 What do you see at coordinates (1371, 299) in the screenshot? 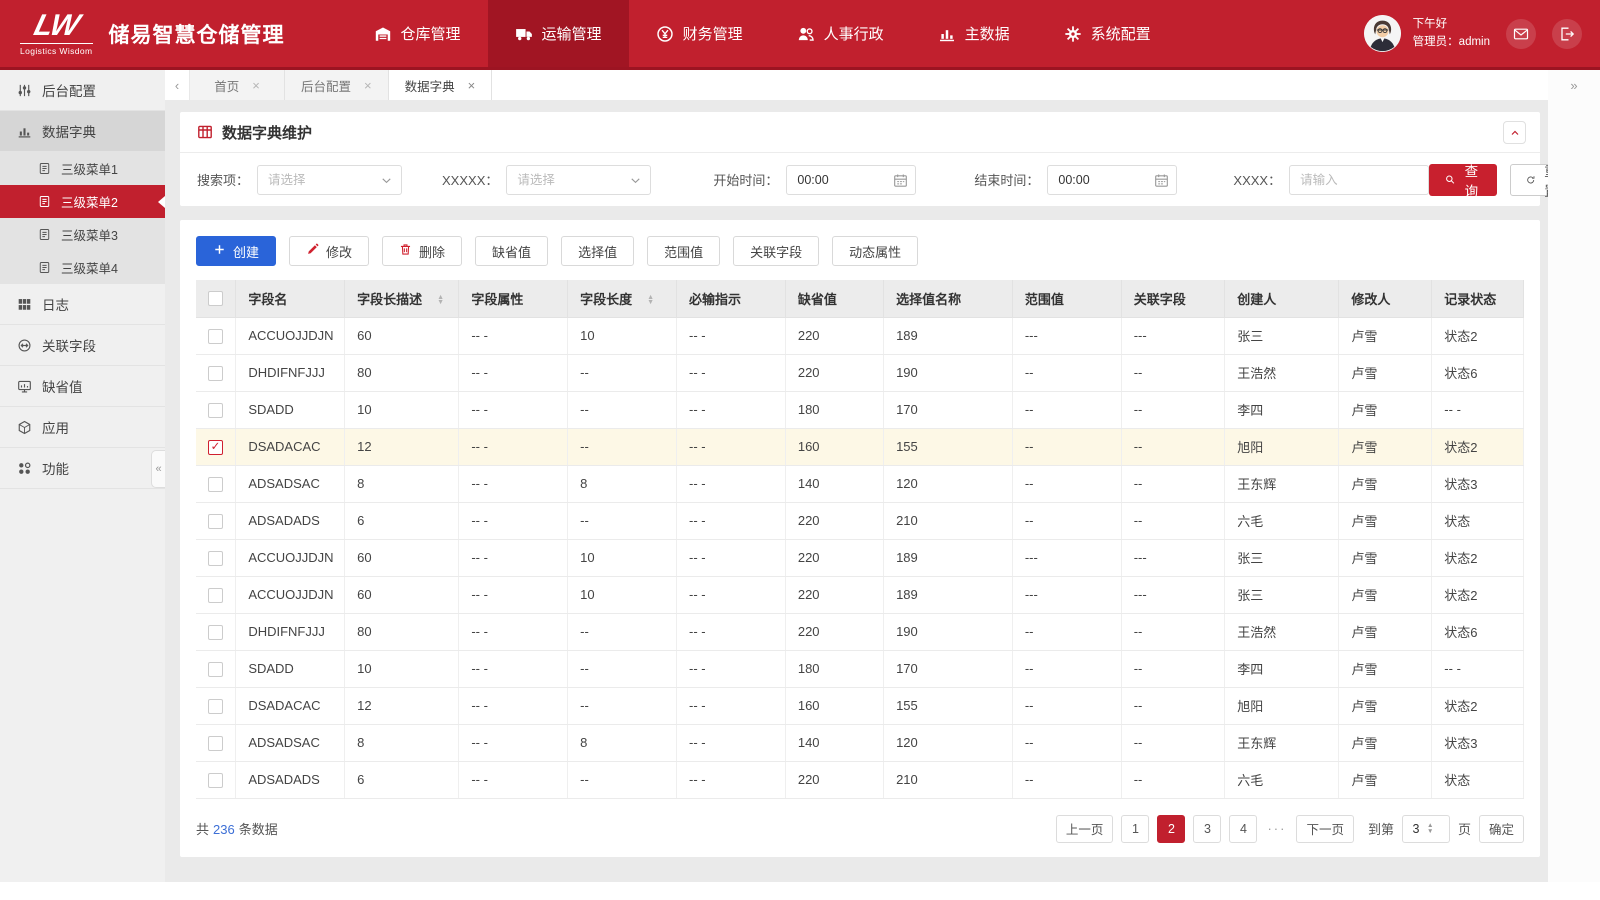
I see `column-label: 修改人` at bounding box center [1371, 299].